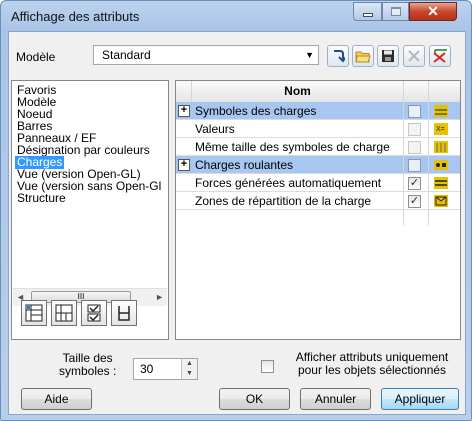 The image size is (472, 421). What do you see at coordinates (372, 370) in the screenshot?
I see `selected-only-line2: pour les objets sélectionnés` at bounding box center [372, 370].